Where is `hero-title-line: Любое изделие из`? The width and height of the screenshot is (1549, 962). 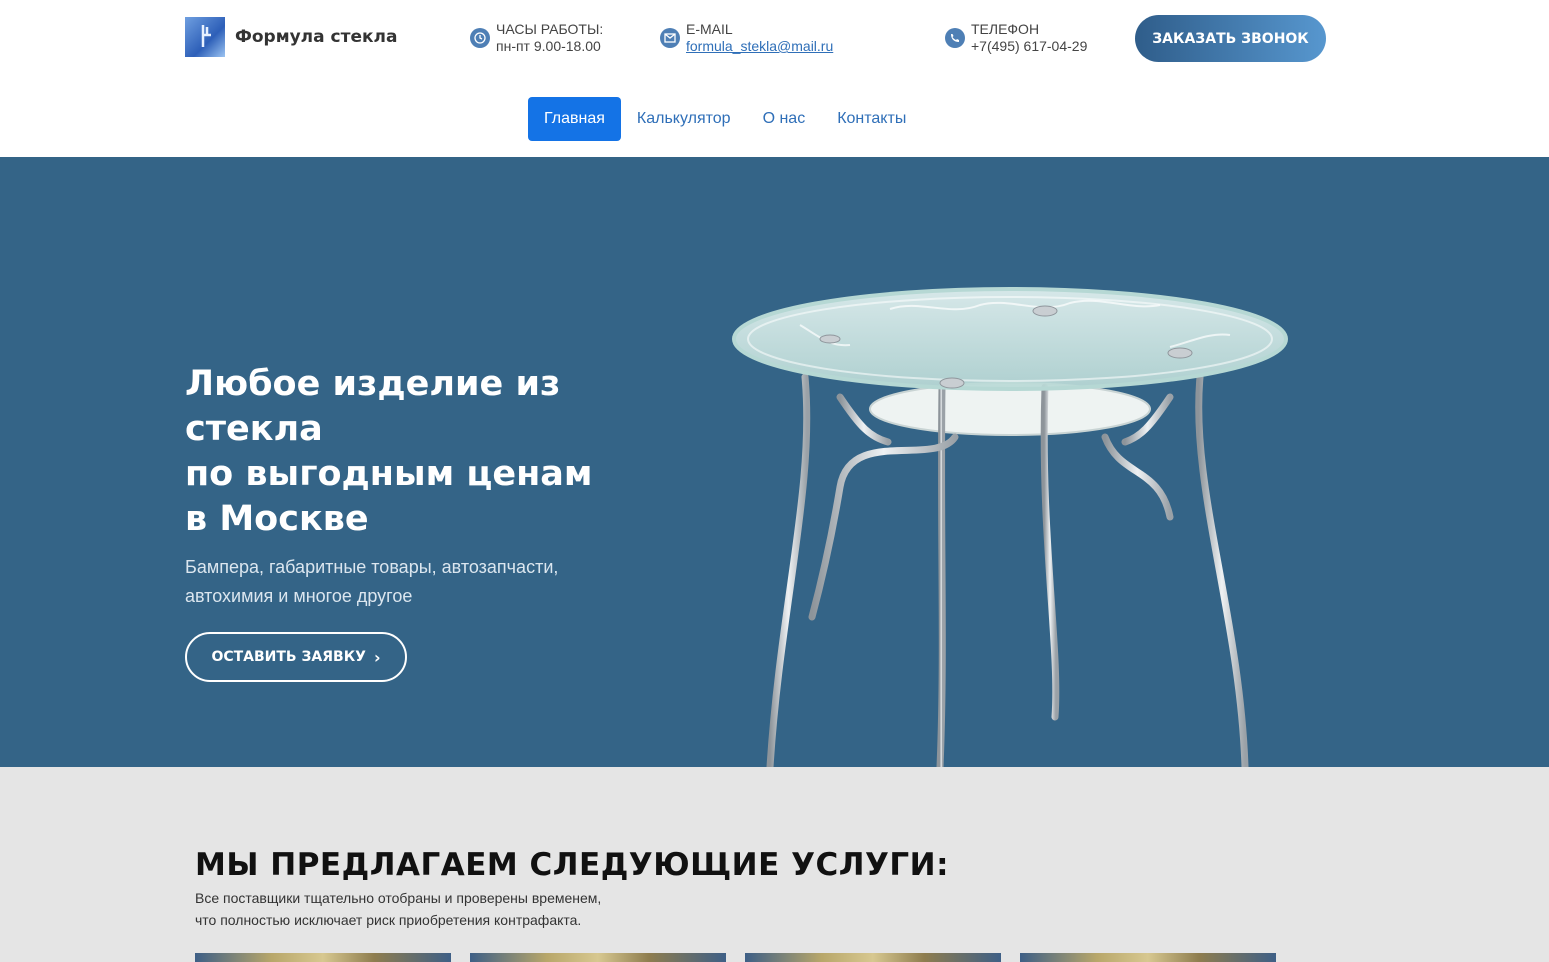
hero-title-line: Любое изделие из is located at coordinates (373, 384).